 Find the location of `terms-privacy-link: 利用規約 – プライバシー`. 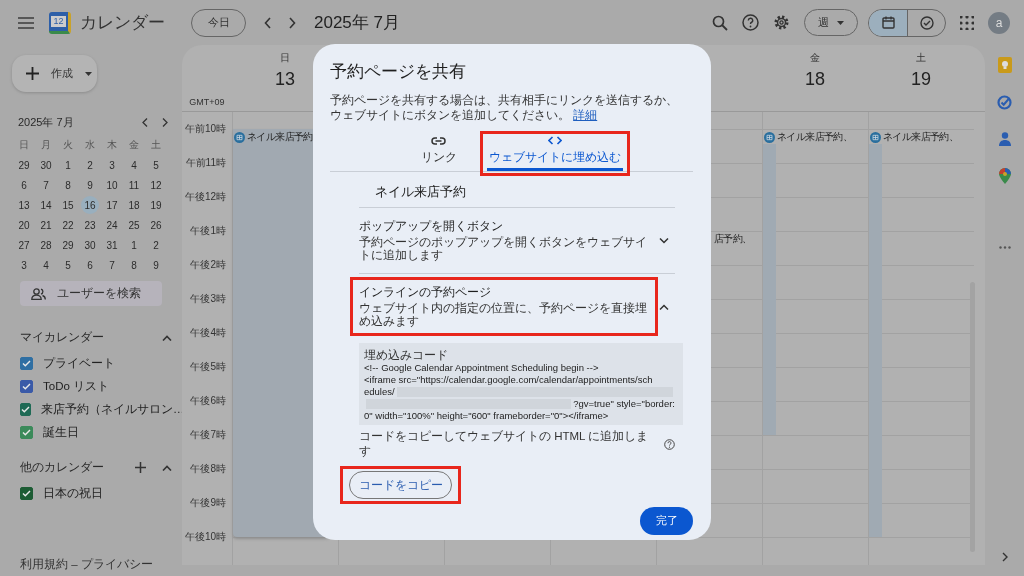

terms-privacy-link: 利用規約 – プライバシー is located at coordinates (86, 564).